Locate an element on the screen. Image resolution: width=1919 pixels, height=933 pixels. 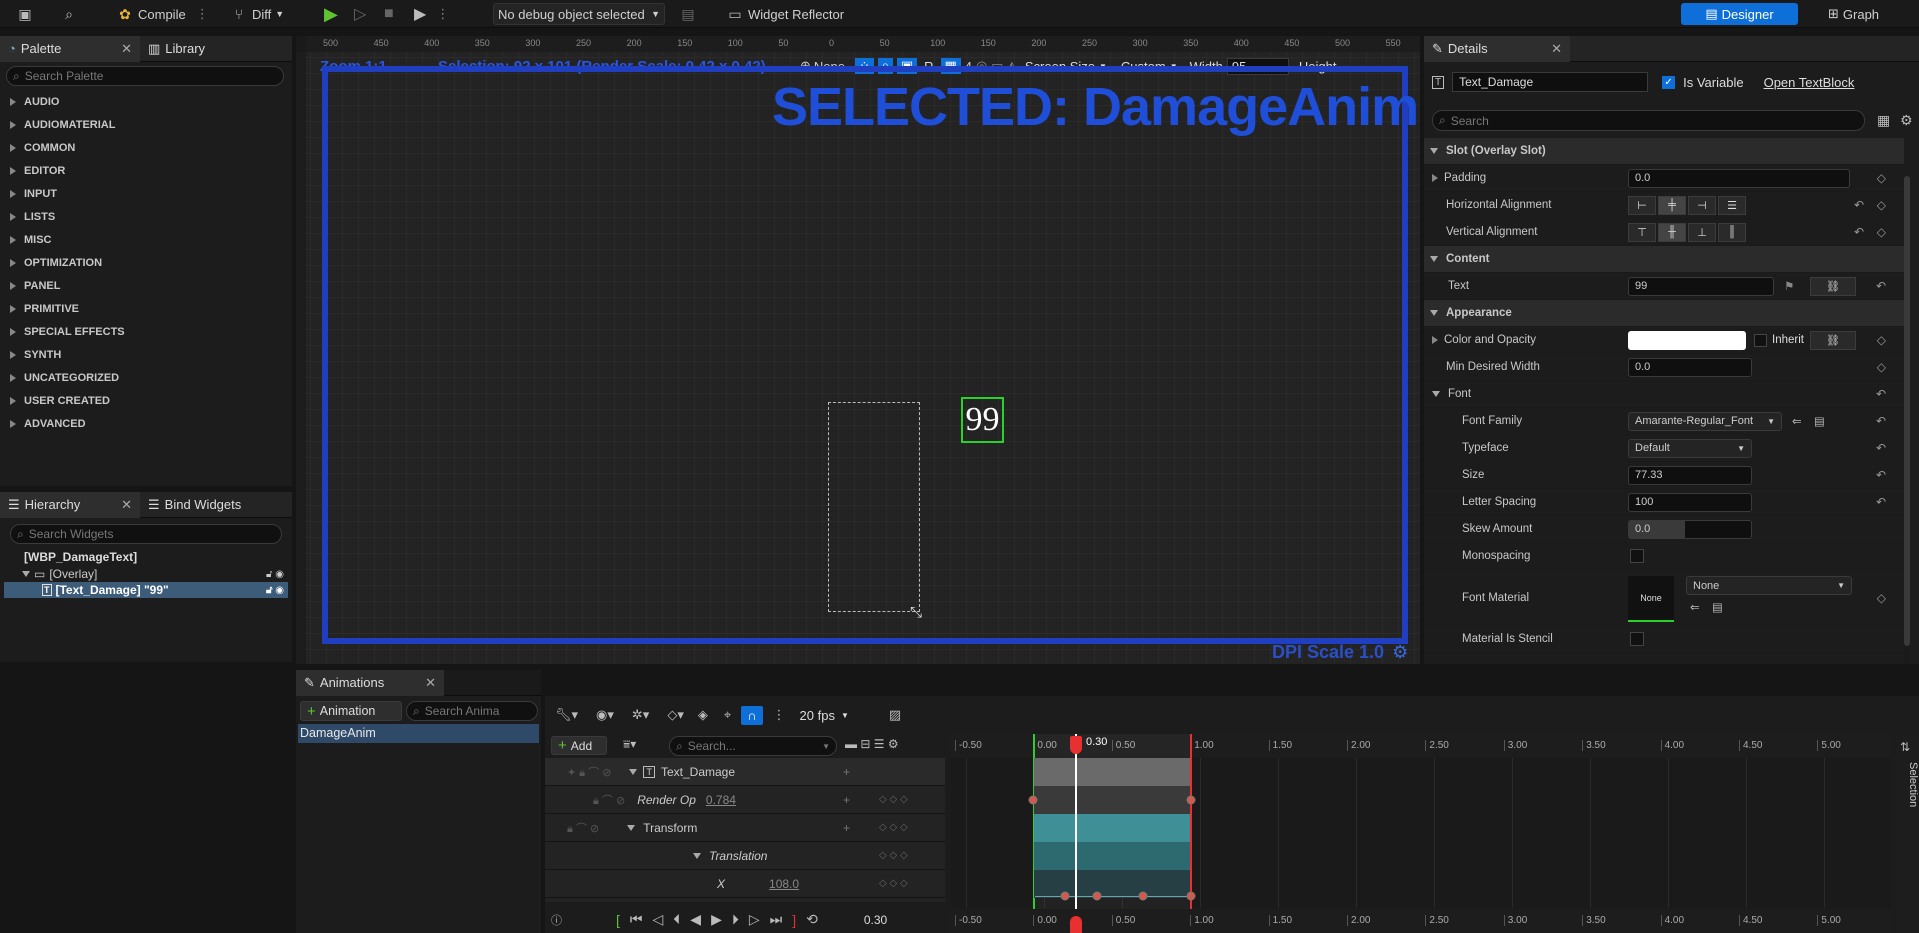
track-text-damage: ✦ 🔒︎ ⌒ ⊘ T Text_Damage + is located at coordinates (745, 772).